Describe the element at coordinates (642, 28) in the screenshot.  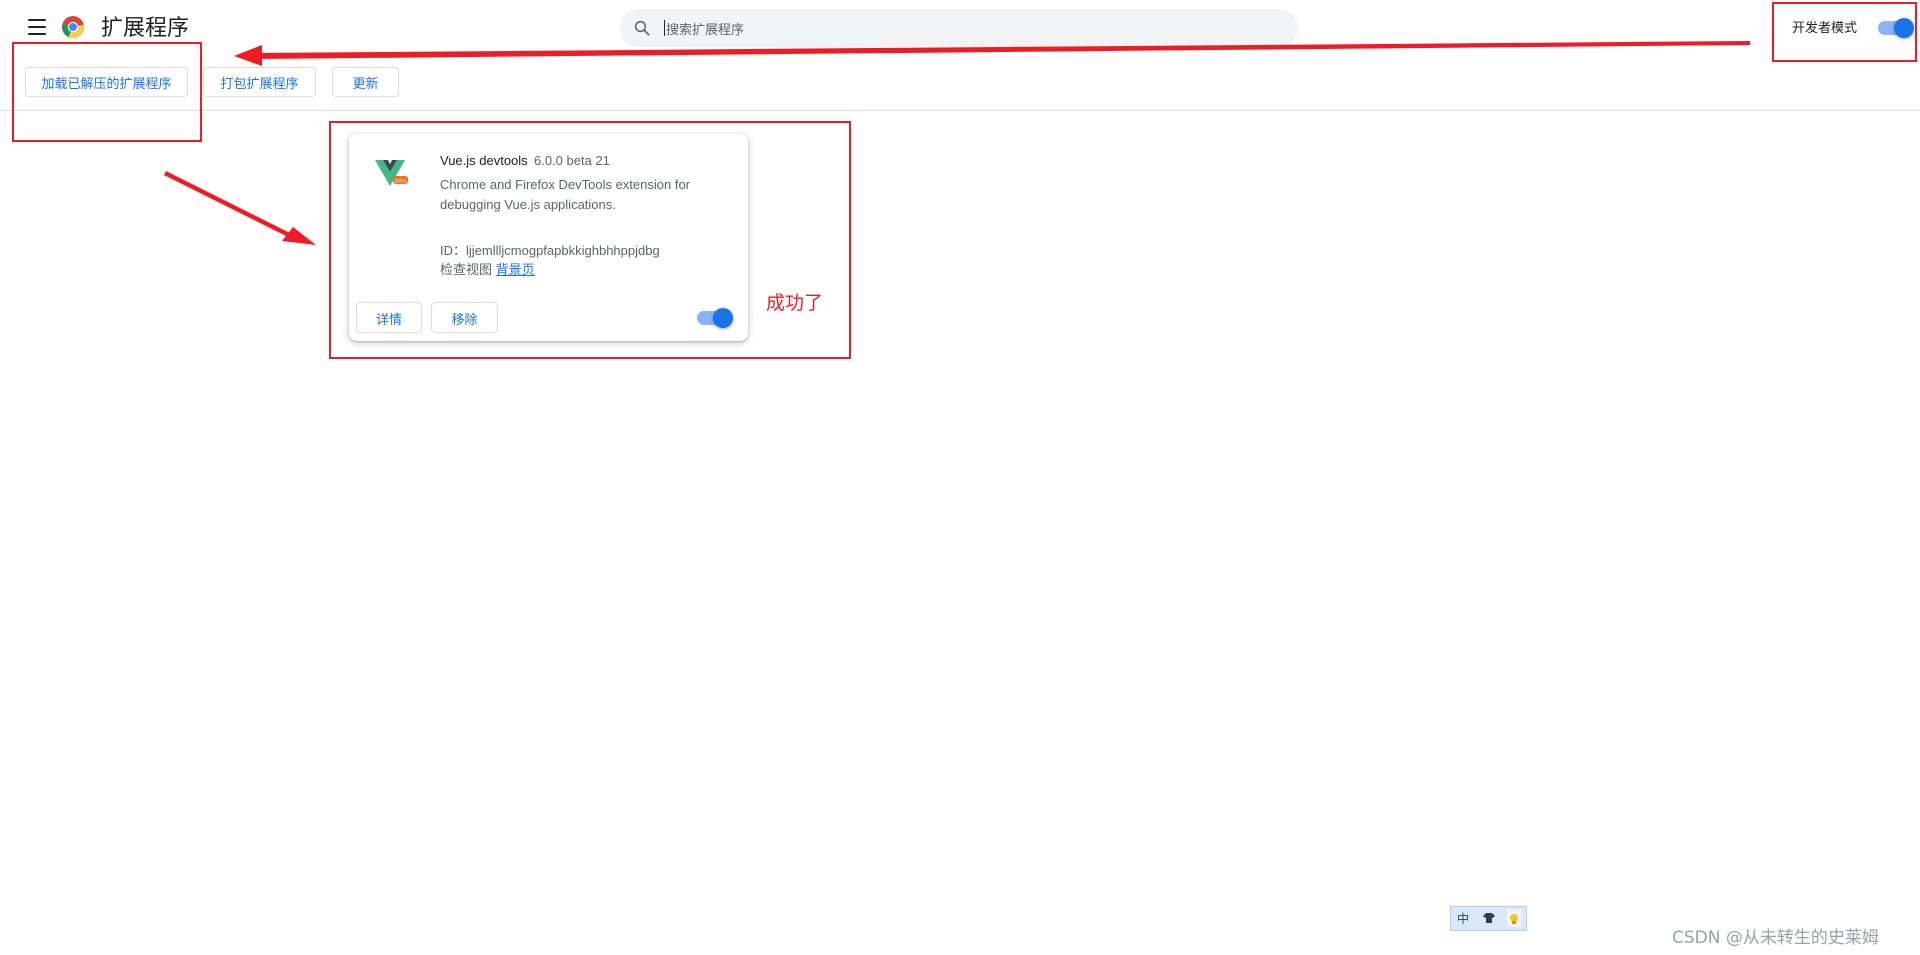
I see `search-icon` at that location.